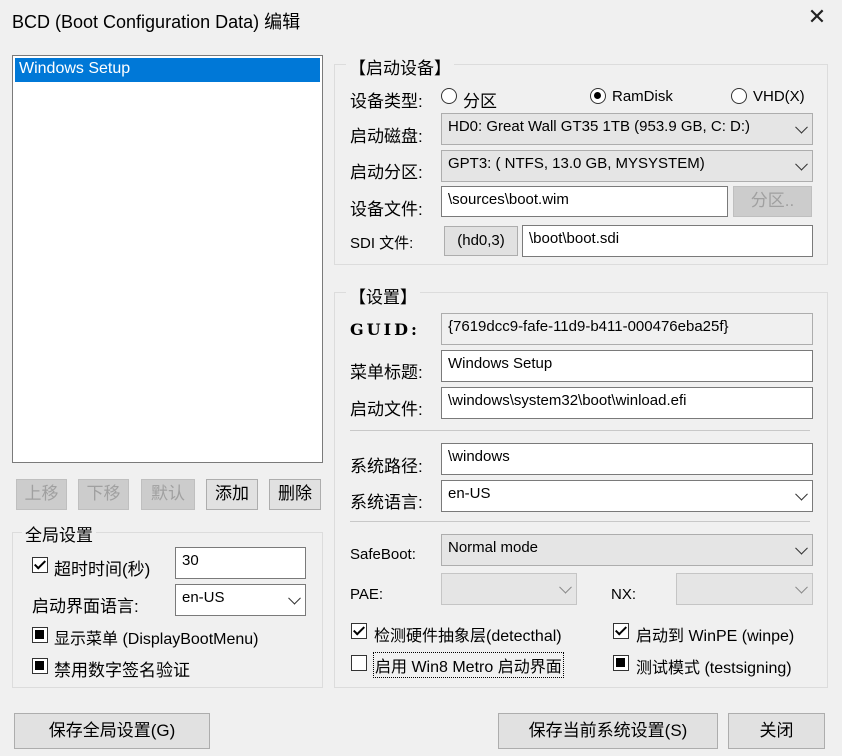 The height and width of the screenshot is (756, 842). What do you see at coordinates (627, 550) in the screenshot?
I see `safeboot-select: Normal mode` at bounding box center [627, 550].